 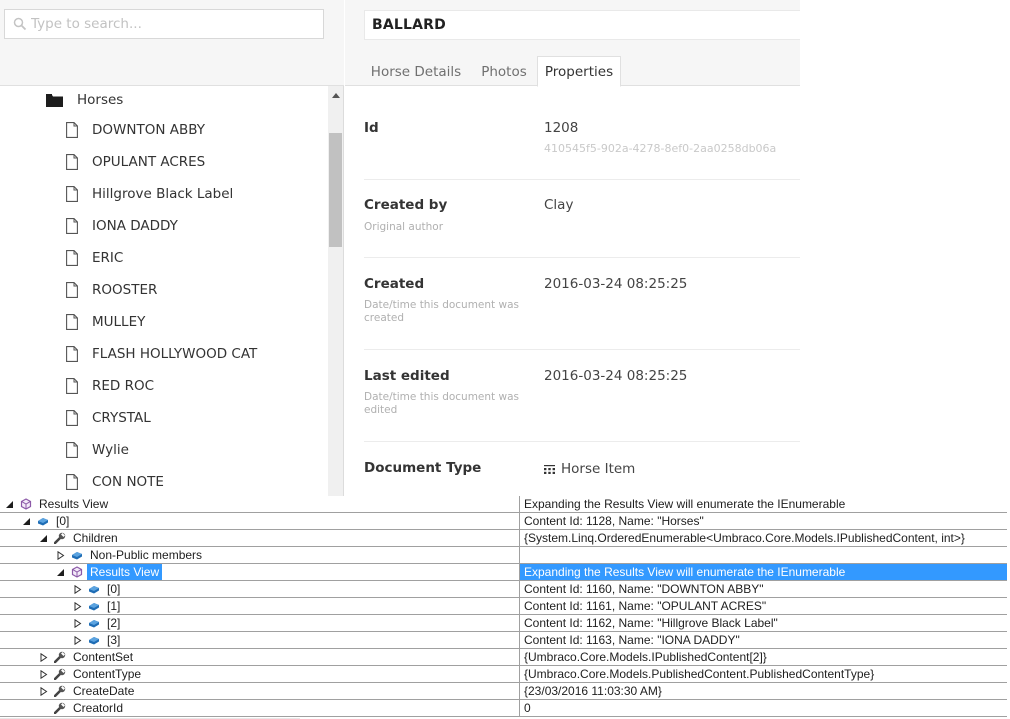 I want to click on tab-photos: Photos, so click(x=504, y=71).